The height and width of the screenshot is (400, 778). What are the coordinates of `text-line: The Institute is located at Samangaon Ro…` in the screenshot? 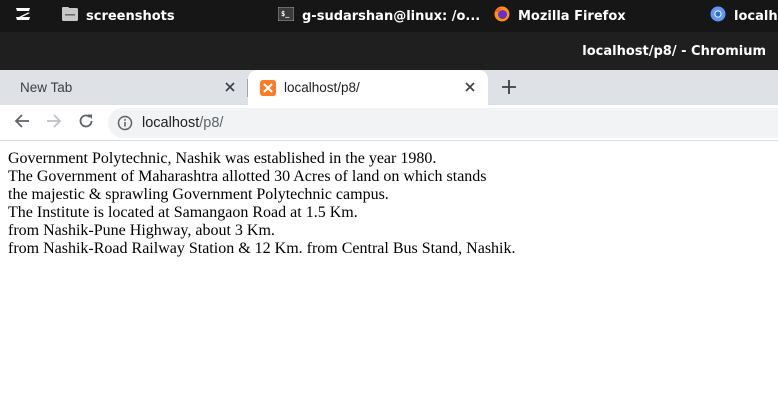 It's located at (183, 212).